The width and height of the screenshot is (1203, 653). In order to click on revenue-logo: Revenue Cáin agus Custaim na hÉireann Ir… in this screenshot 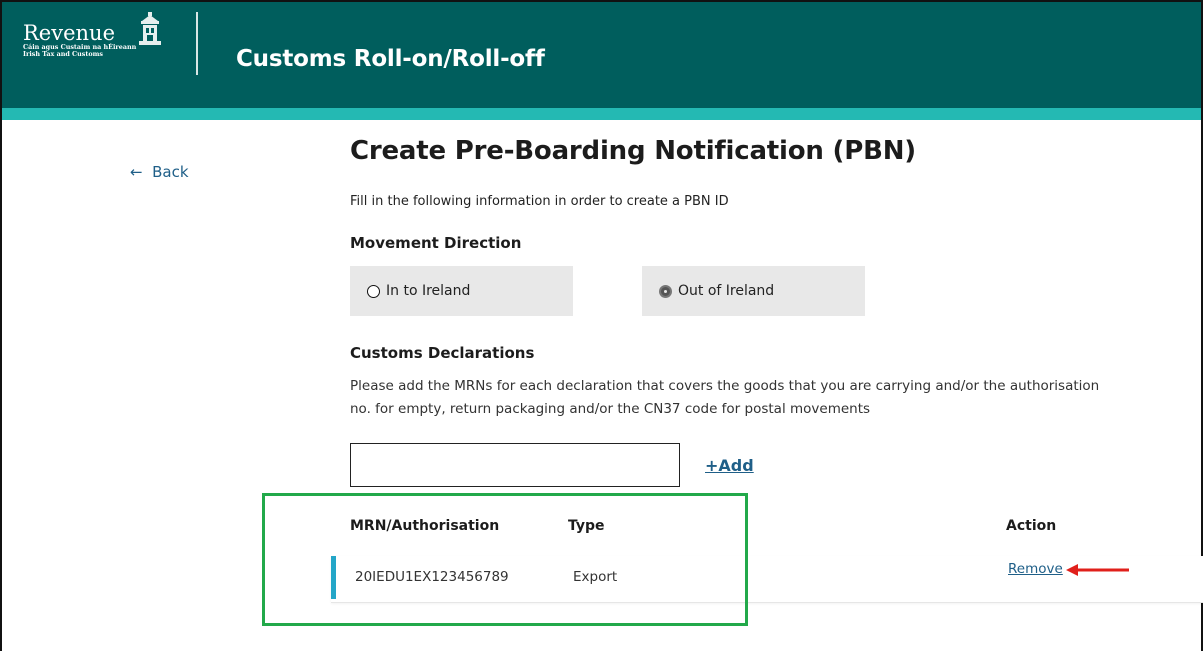, I will do `click(79, 40)`.